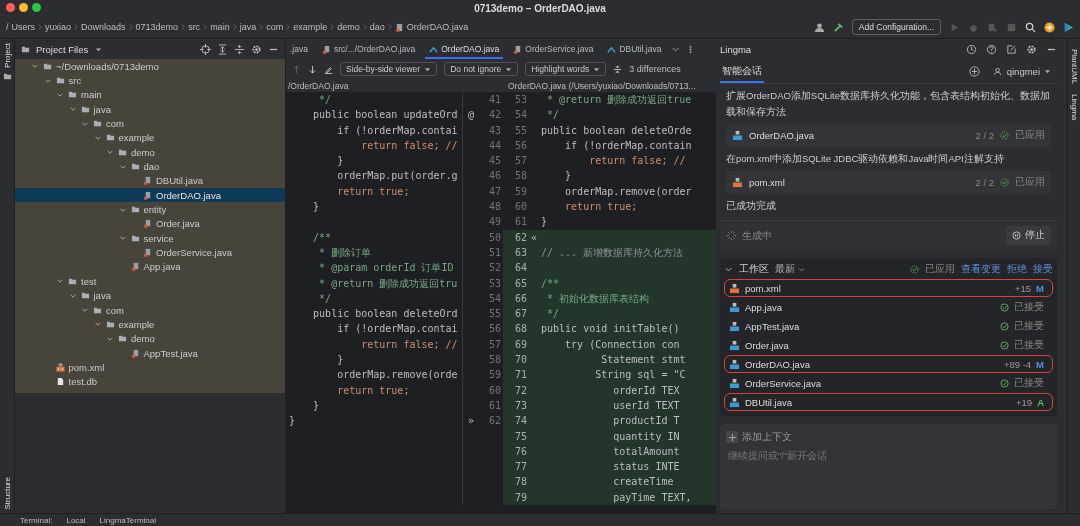  I want to click on breadcrumb-item: src, so click(194, 27).